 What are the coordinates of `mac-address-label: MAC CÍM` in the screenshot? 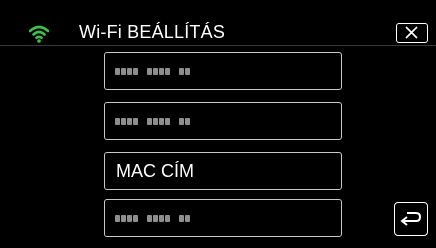 It's located at (155, 171).